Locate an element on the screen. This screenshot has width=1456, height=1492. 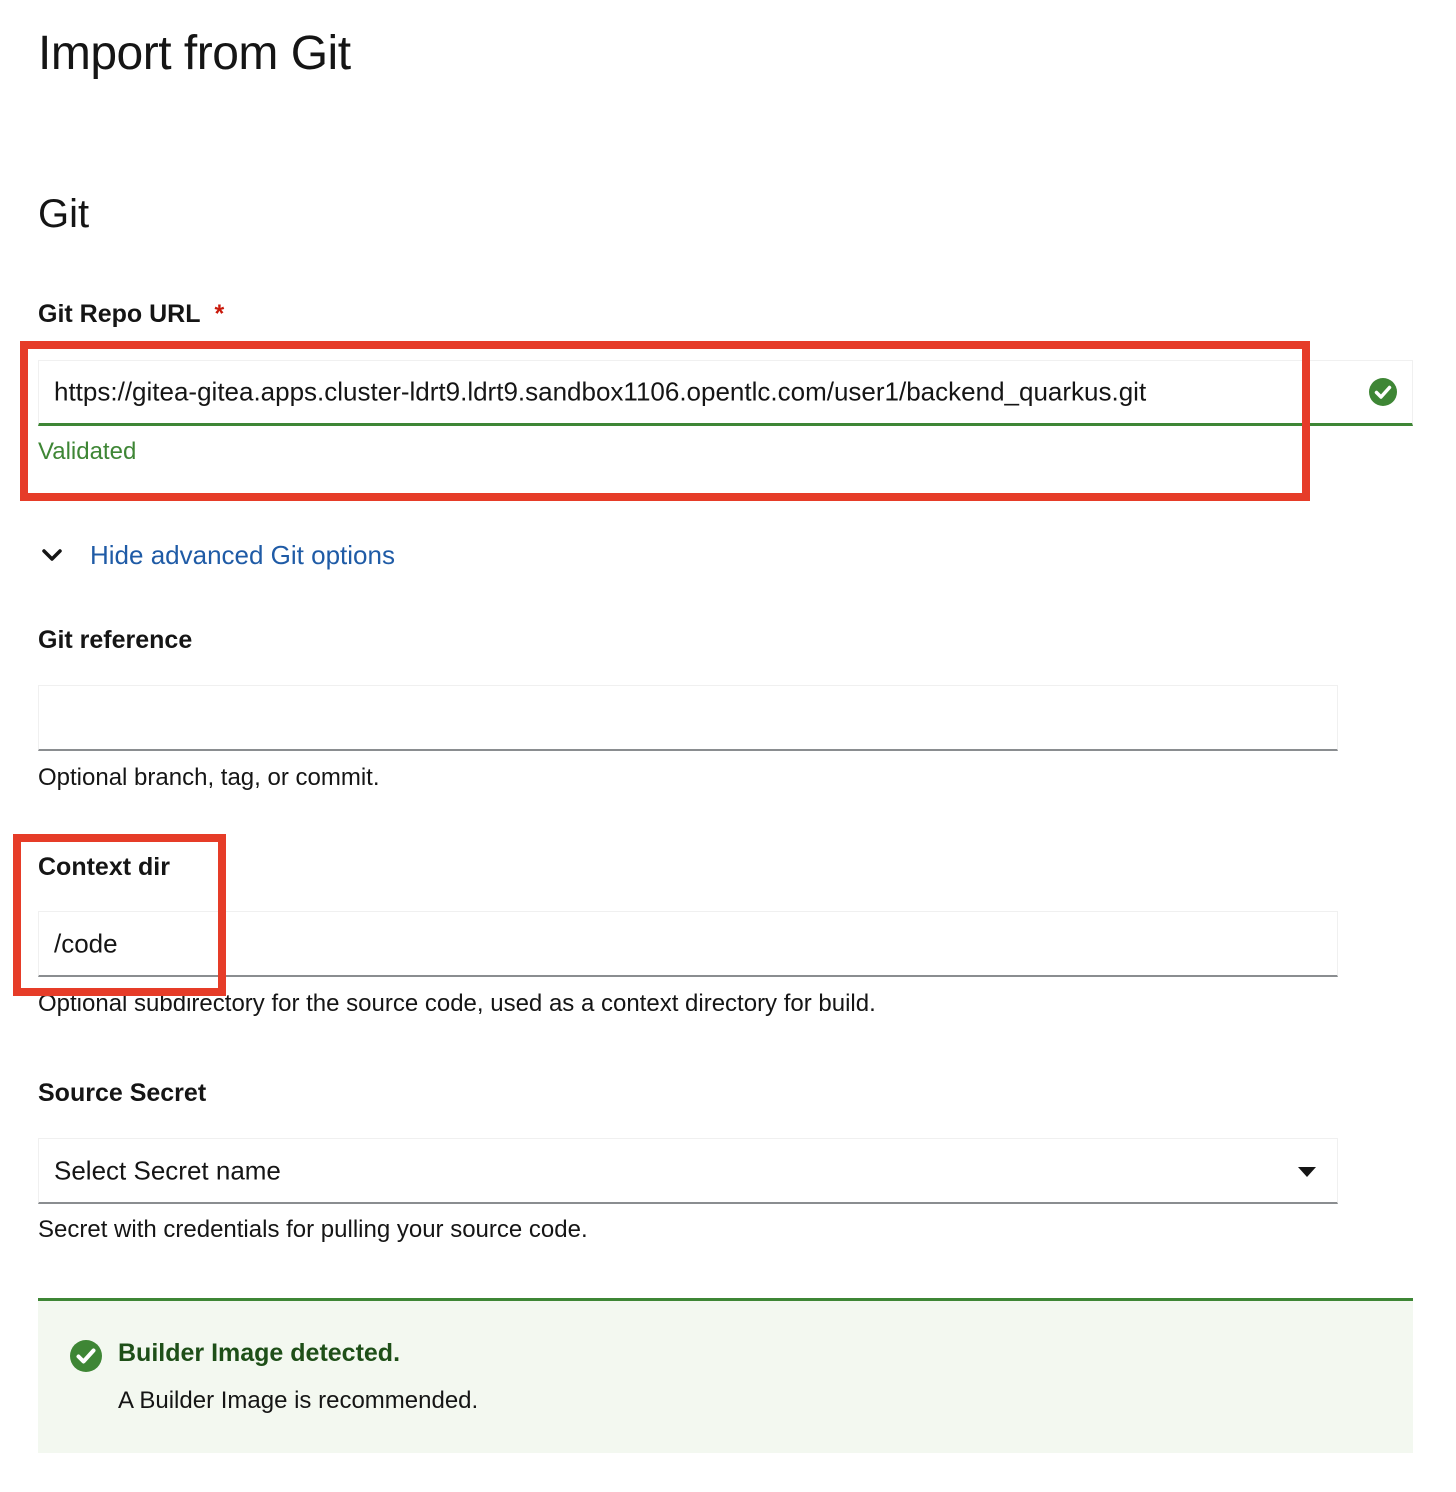
required-marker: * is located at coordinates (219, 314).